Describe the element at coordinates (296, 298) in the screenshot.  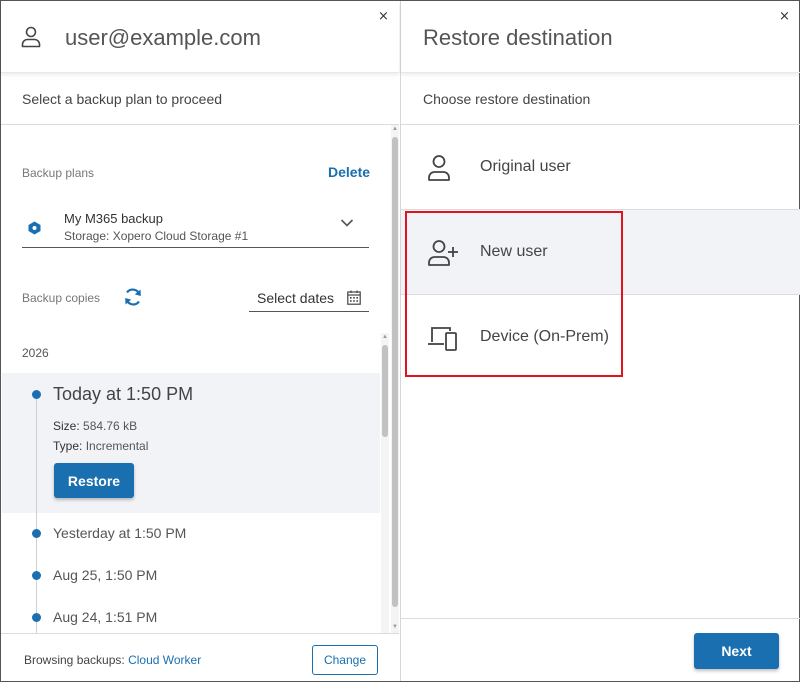
I see `select-dates-label: Select dates` at that location.